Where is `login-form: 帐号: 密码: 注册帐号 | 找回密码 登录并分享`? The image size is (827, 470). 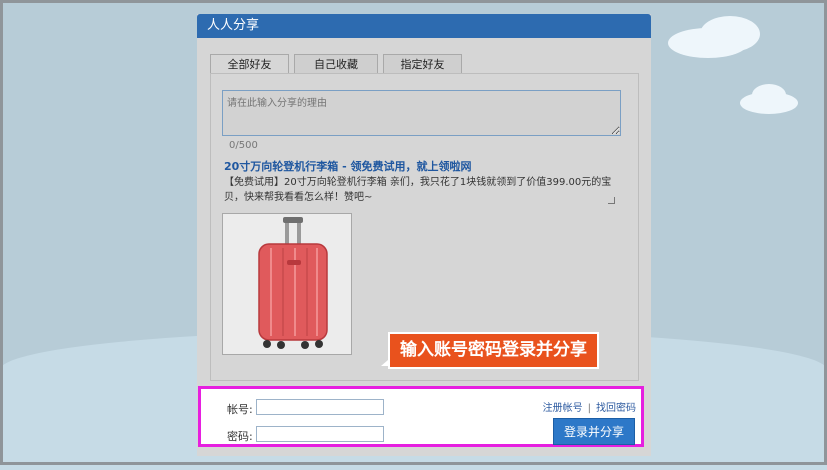
login-form: 帐号: 密码: 注册帐号 | 找回密码 登录并分享 is located at coordinates (421, 416).